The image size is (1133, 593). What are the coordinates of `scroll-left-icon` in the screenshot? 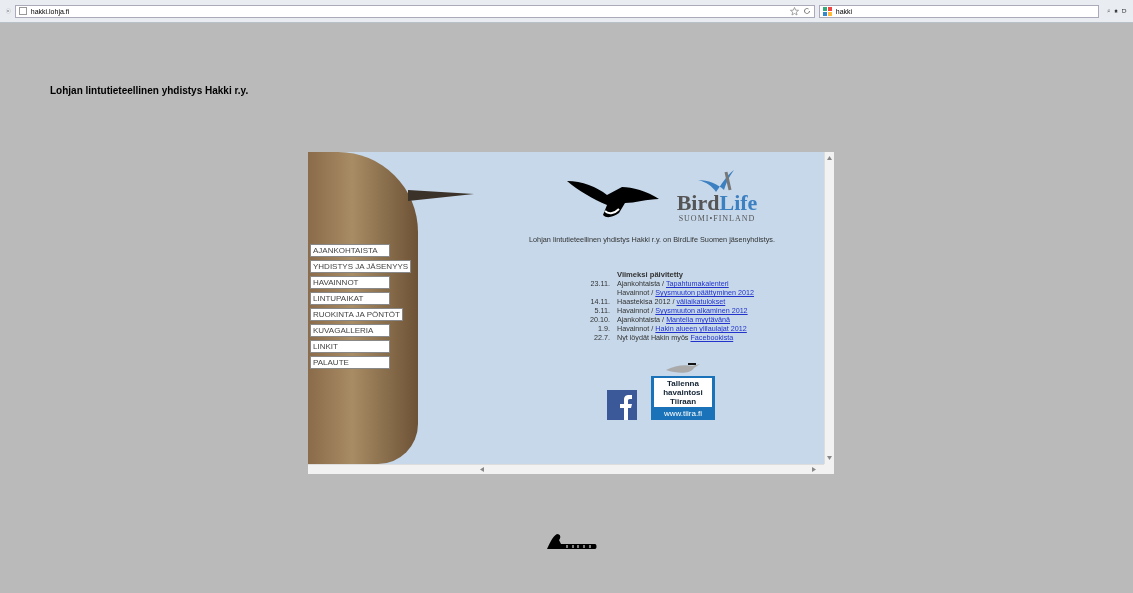 It's located at (482, 469).